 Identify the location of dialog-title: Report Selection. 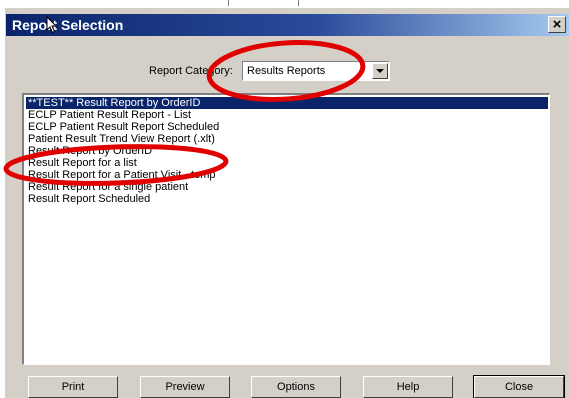
(68, 25).